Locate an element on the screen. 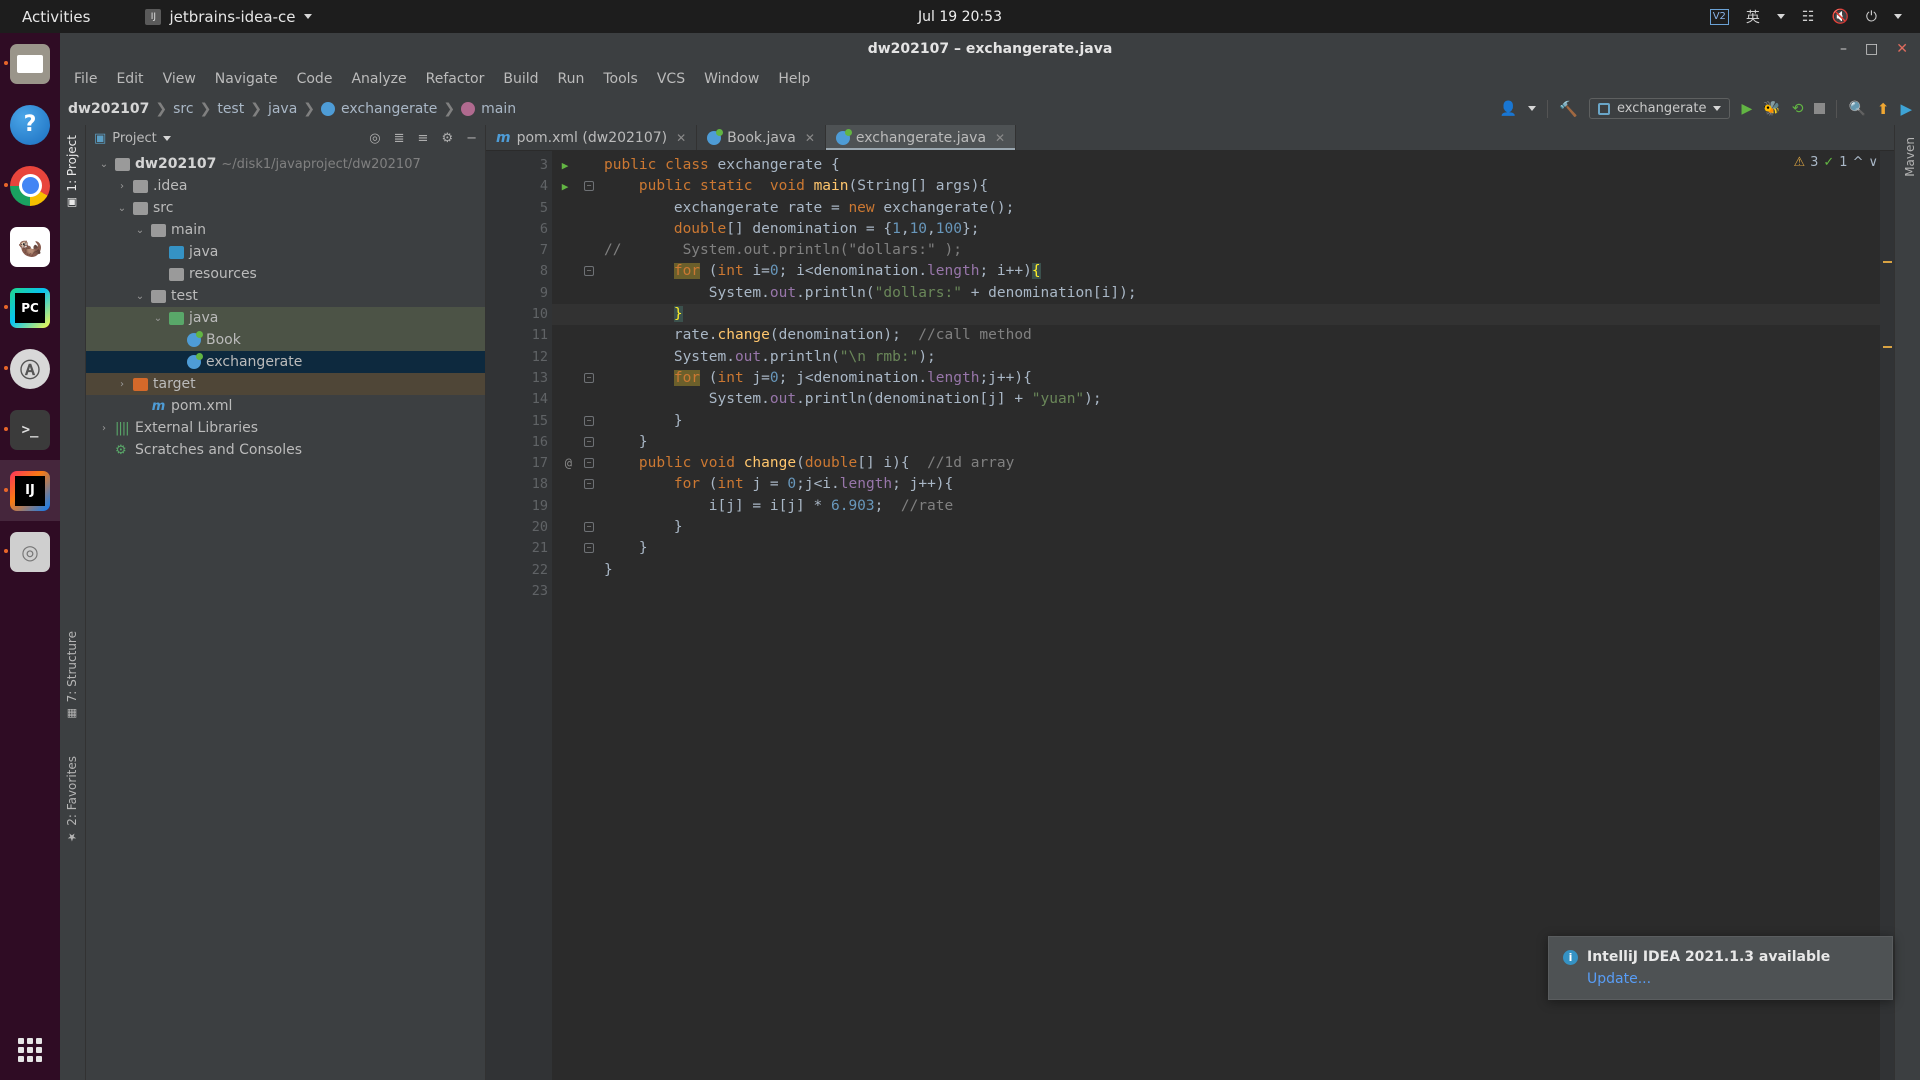  dock-item-terminal: >_ is located at coordinates (30, 429).